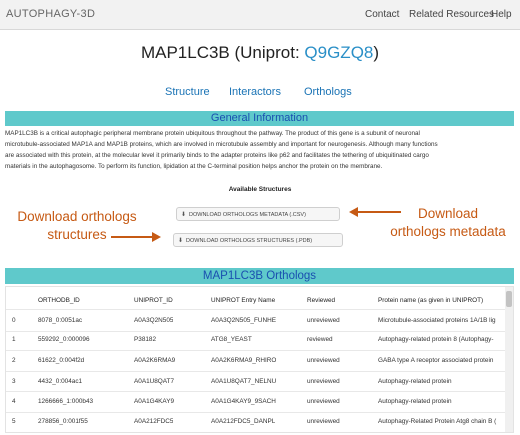 The image size is (520, 435). What do you see at coordinates (14, 381) in the screenshot?
I see `table-cell: 3` at bounding box center [14, 381].